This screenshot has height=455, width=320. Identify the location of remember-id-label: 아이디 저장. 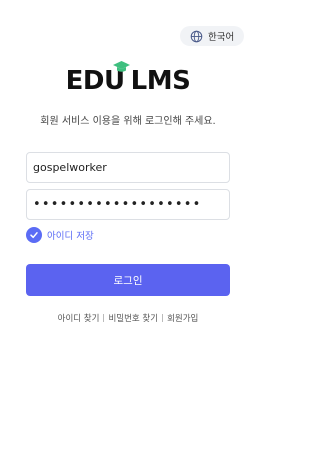
(70, 236).